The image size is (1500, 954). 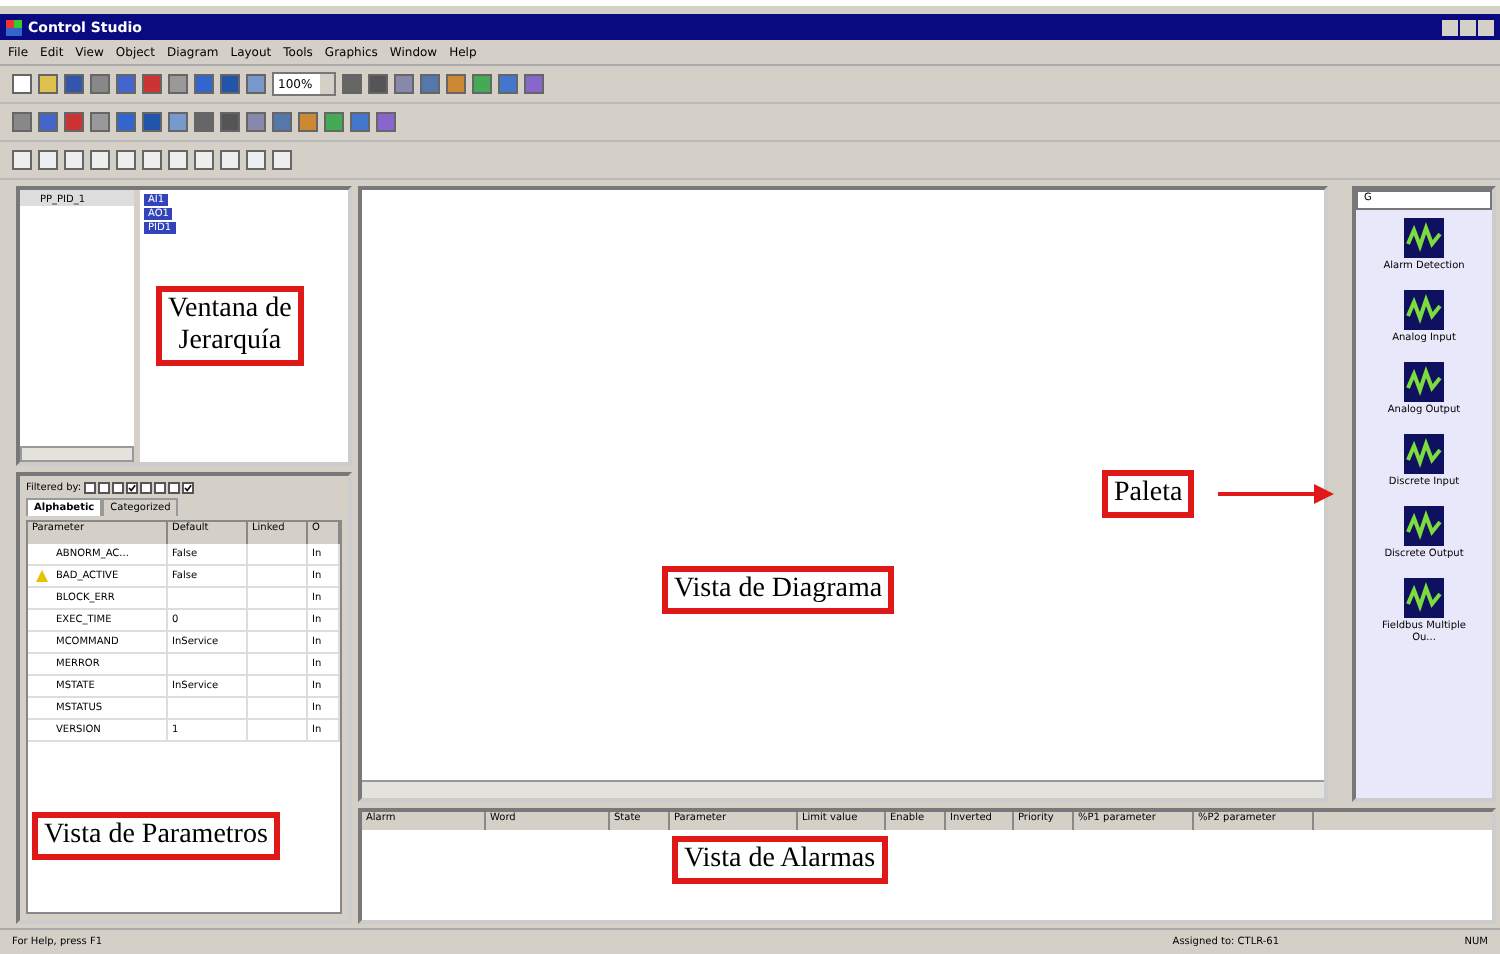 What do you see at coordinates (156, 836) in the screenshot?
I see `annotation-label: Vista de Parametros` at bounding box center [156, 836].